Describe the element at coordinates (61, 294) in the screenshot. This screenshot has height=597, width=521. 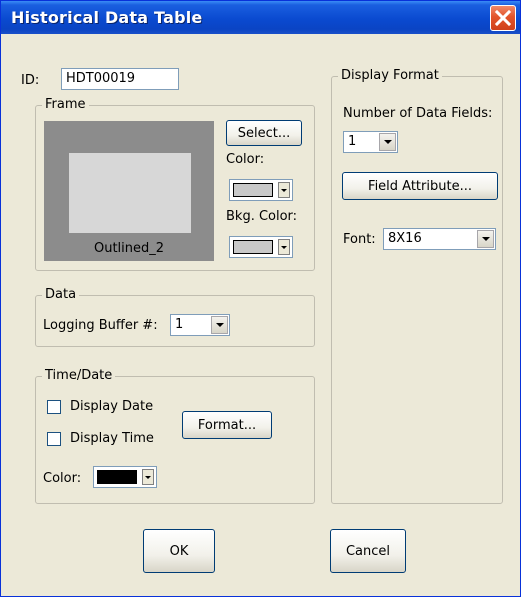
I see `data-group-title: Data` at that location.